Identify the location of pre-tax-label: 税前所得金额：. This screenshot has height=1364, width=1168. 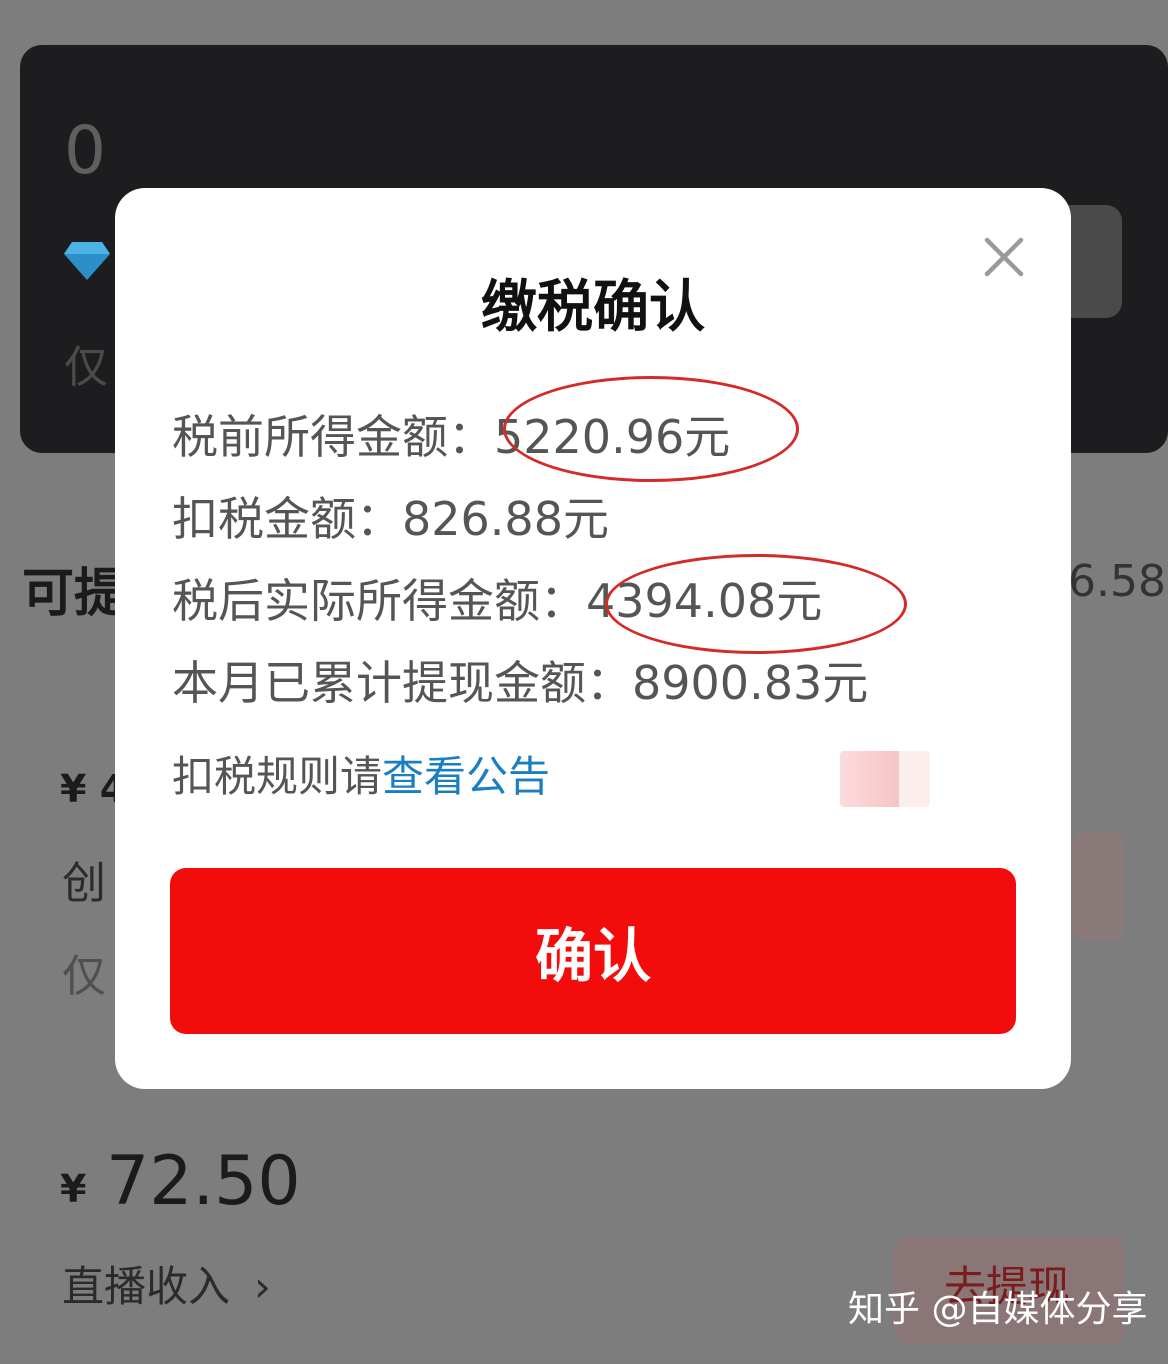
(333, 437).